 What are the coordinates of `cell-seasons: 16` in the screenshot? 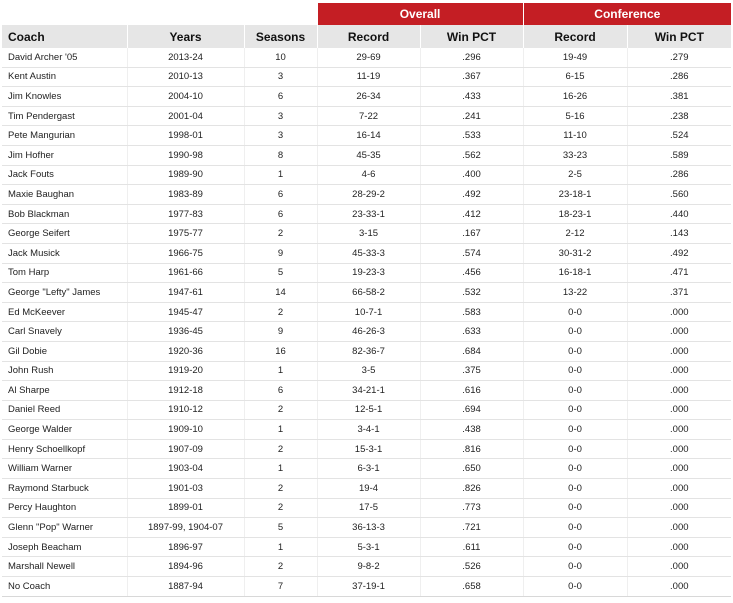 It's located at (280, 351).